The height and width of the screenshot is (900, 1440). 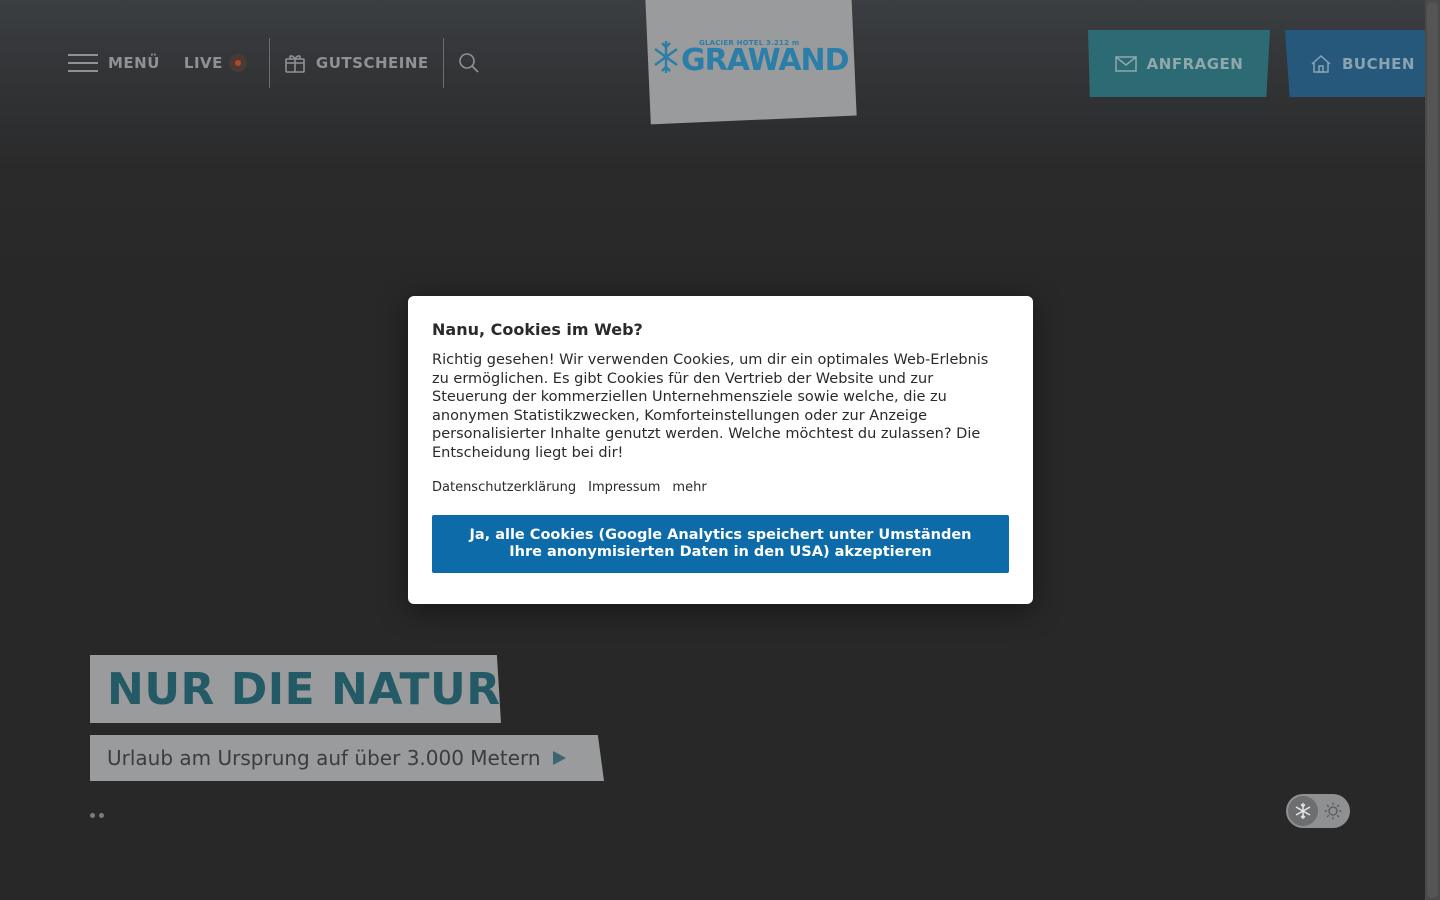 I want to click on snowflake-icon, so click(x=1303, y=811).